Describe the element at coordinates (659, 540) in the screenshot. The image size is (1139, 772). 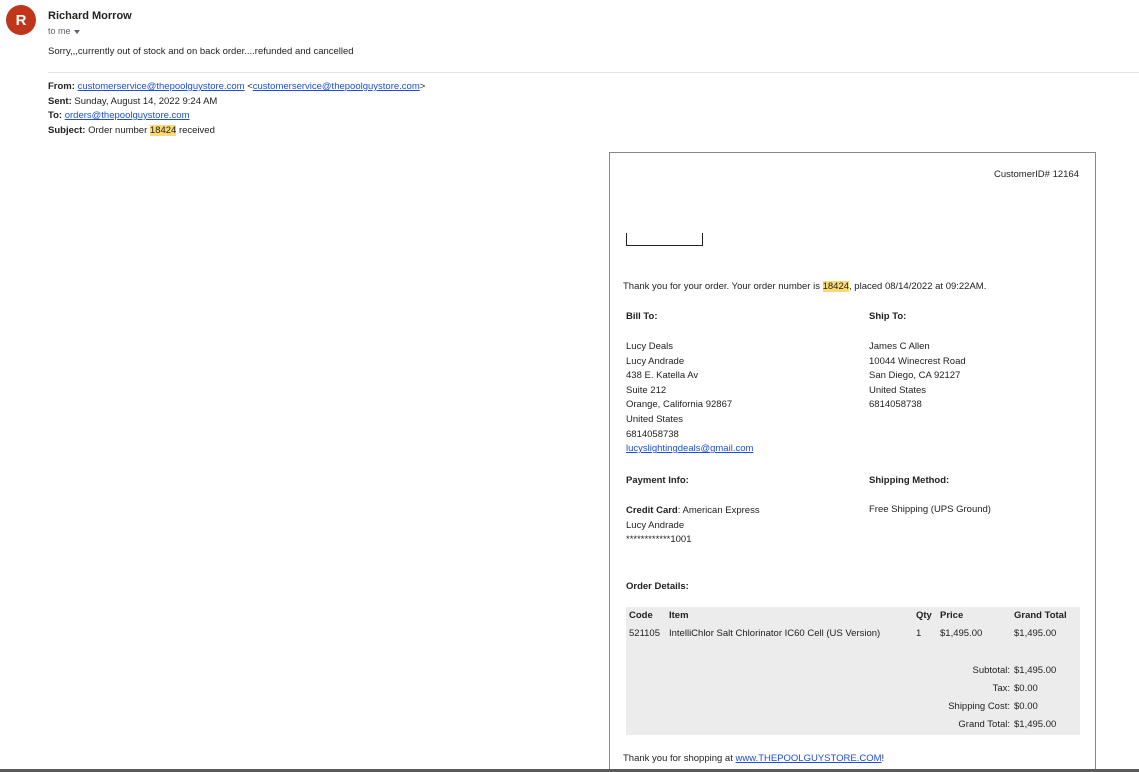
I see `card-number: ************1001` at that location.